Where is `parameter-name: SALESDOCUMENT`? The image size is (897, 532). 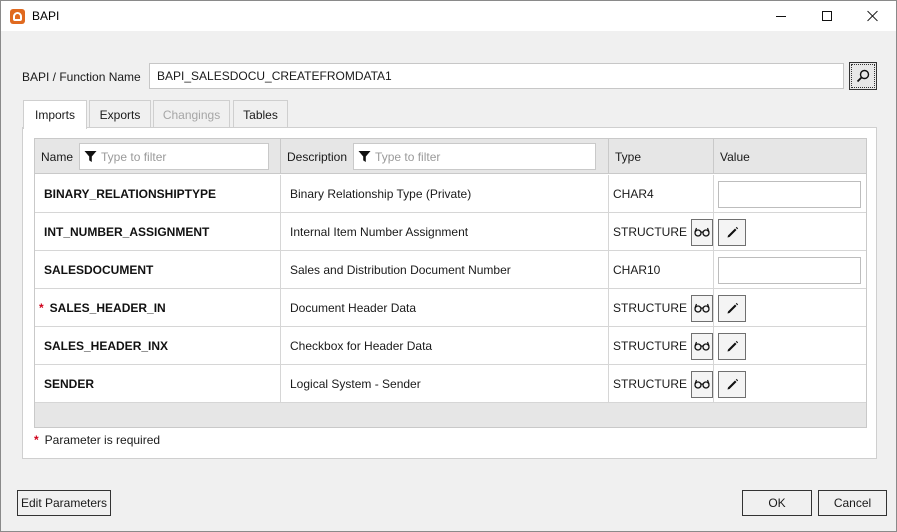
parameter-name: SALESDOCUMENT is located at coordinates (158, 270).